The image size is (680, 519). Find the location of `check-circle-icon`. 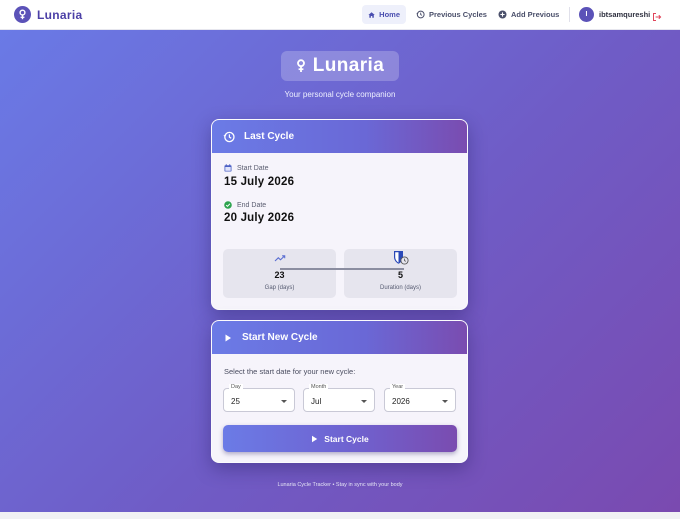

check-circle-icon is located at coordinates (228, 205).